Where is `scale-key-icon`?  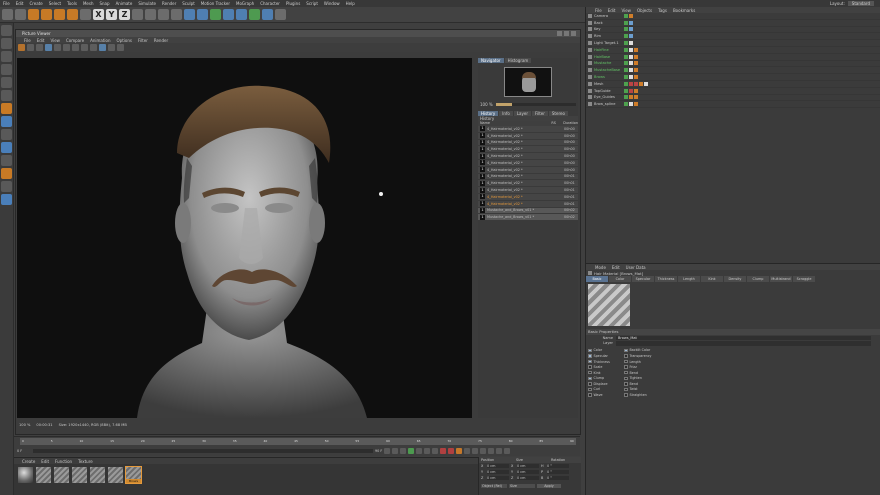
scale-key-icon is located at coordinates (475, 451).